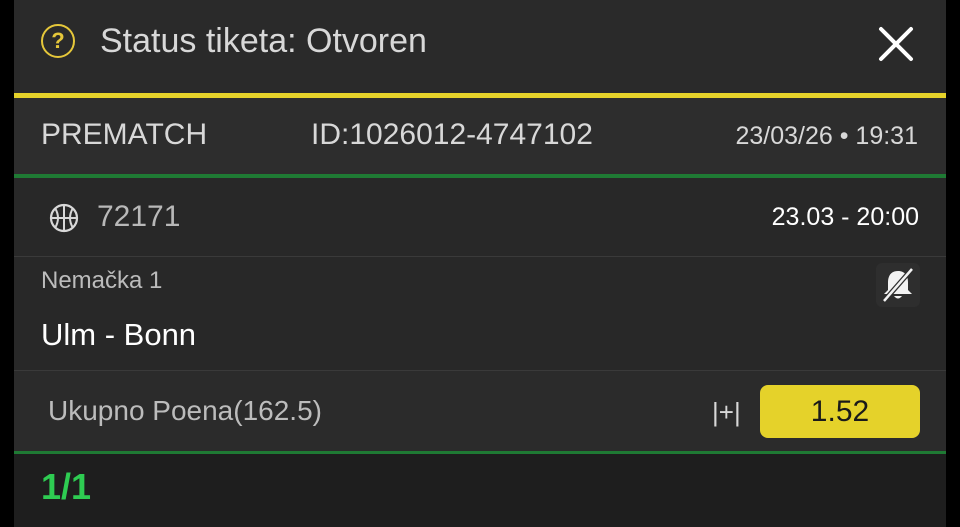  What do you see at coordinates (58, 41) in the screenshot?
I see `help-icon: ?` at bounding box center [58, 41].